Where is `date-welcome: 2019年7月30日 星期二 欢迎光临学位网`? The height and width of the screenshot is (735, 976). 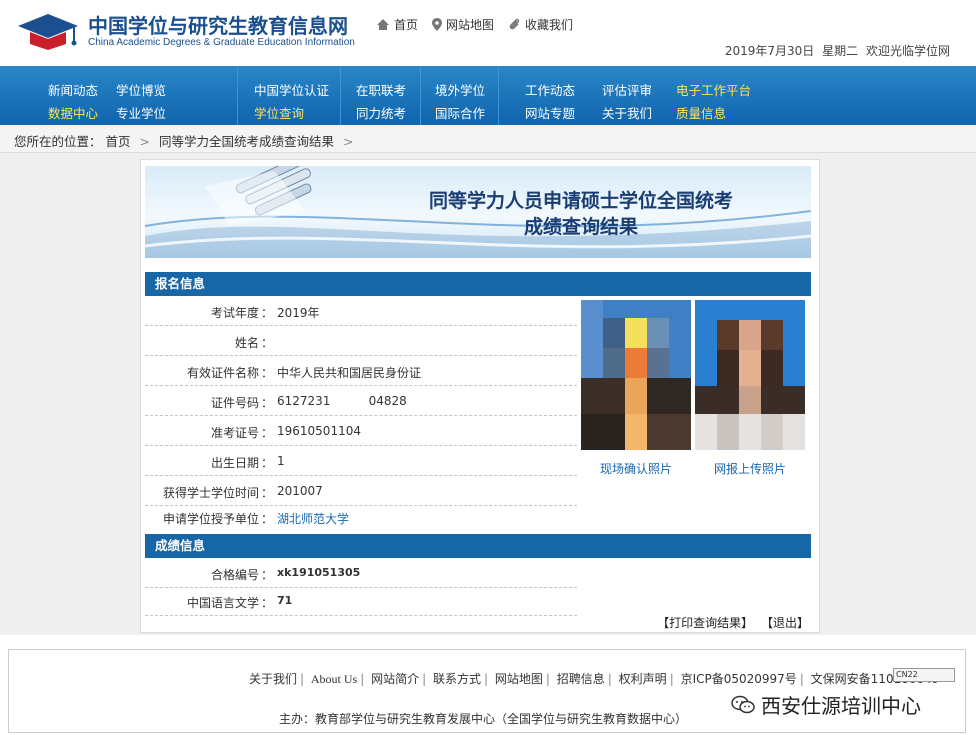
date-welcome: 2019年7月30日 星期二 欢迎光临学位网 is located at coordinates (837, 50).